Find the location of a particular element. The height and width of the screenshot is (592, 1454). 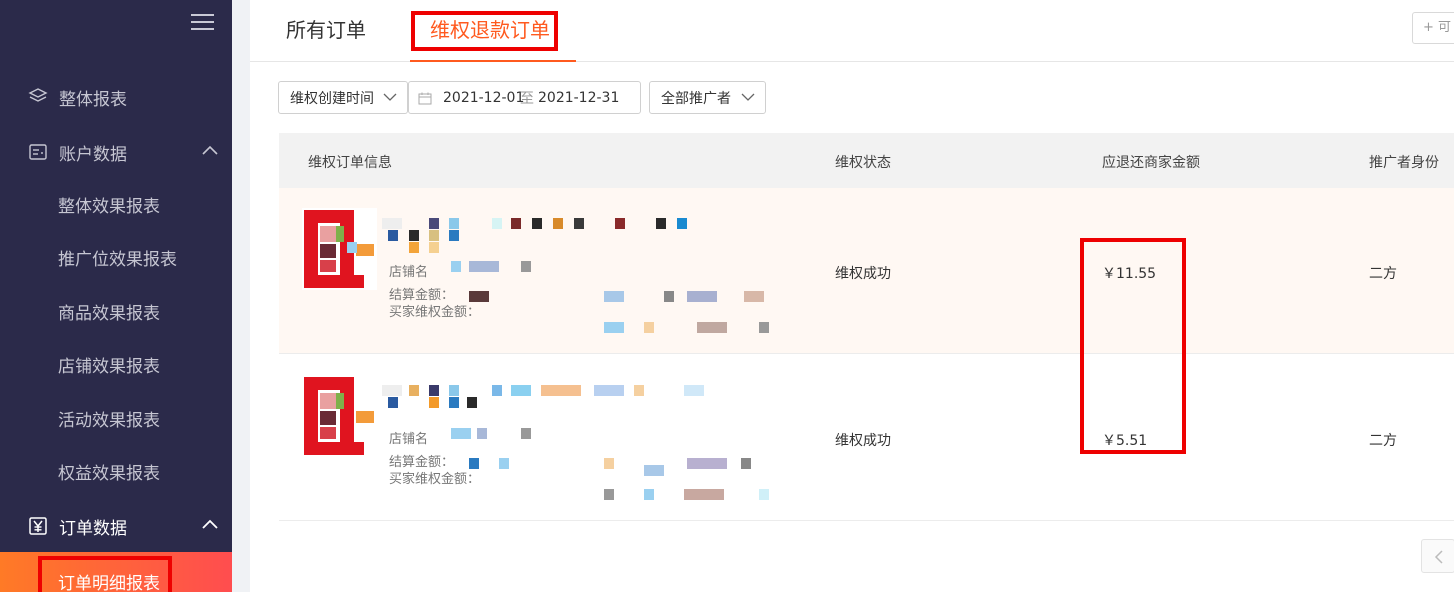

tab-all-orders: 所有订单 is located at coordinates (326, 28).